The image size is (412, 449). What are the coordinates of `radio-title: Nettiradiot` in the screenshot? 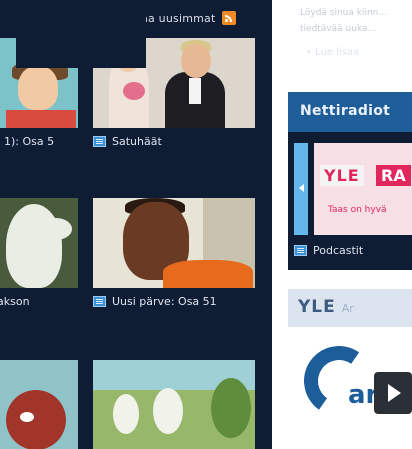 It's located at (345, 111).